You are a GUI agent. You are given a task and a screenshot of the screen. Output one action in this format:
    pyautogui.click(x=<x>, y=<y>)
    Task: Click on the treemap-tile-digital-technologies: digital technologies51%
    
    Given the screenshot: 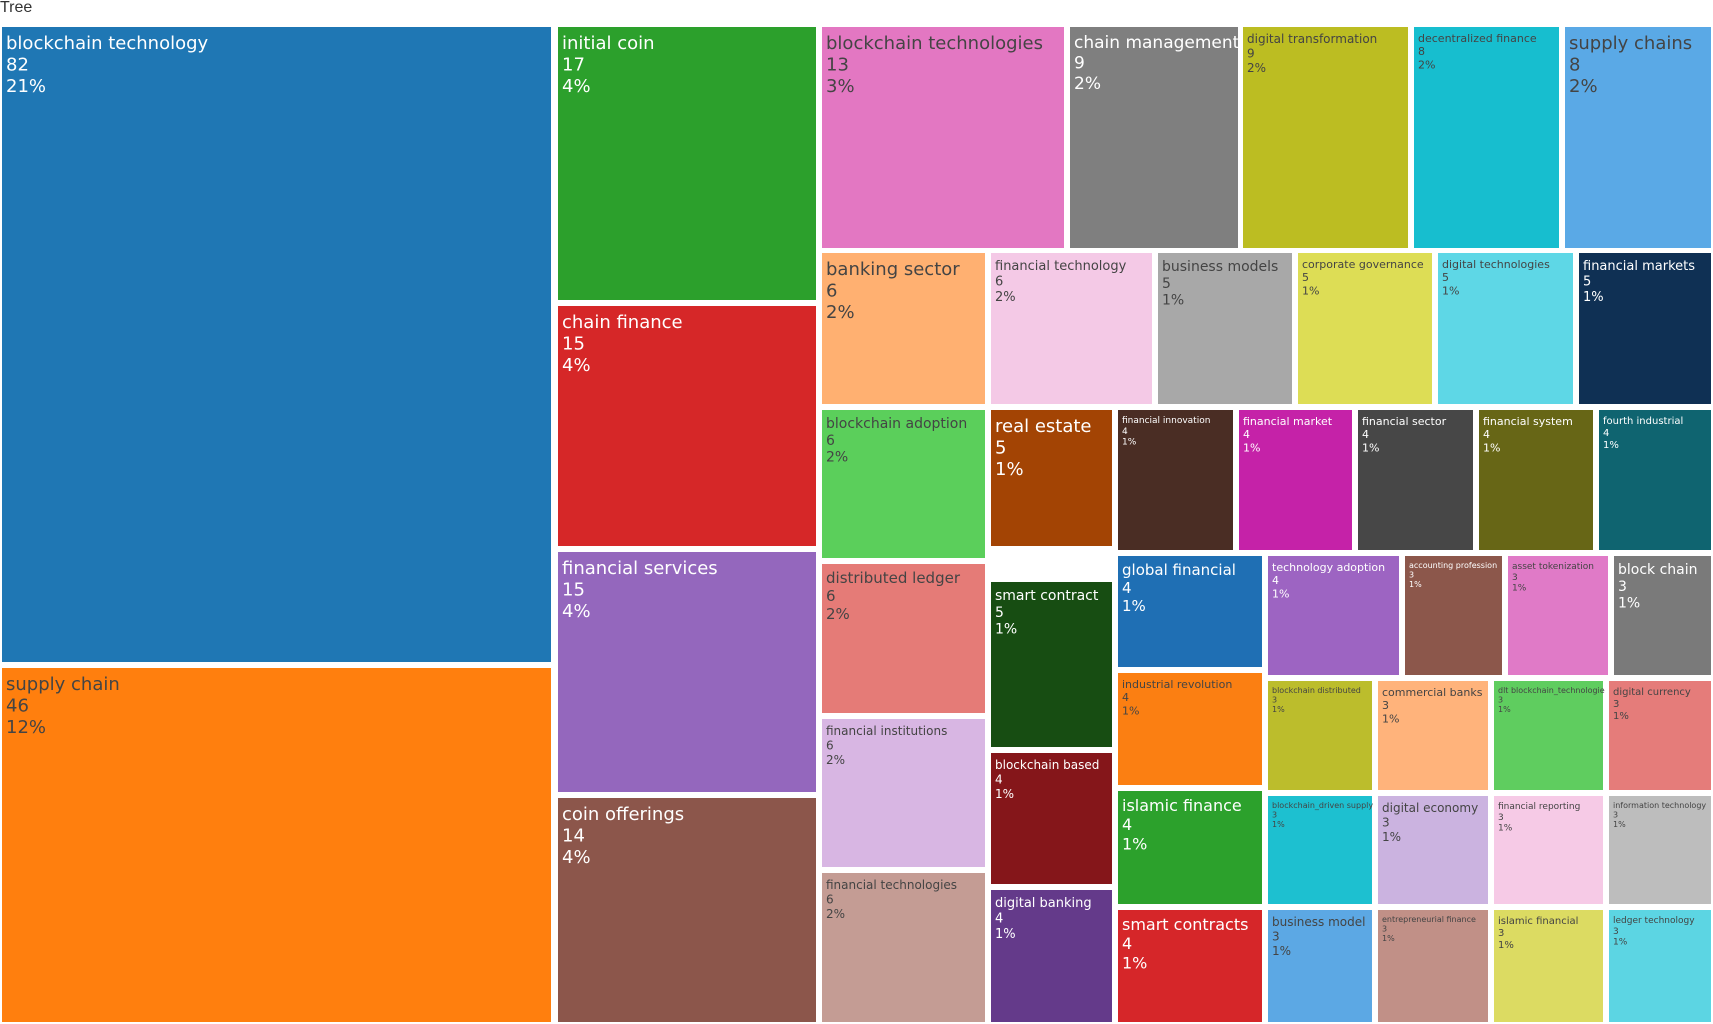 What is the action you would take?
    pyautogui.click(x=1505, y=328)
    